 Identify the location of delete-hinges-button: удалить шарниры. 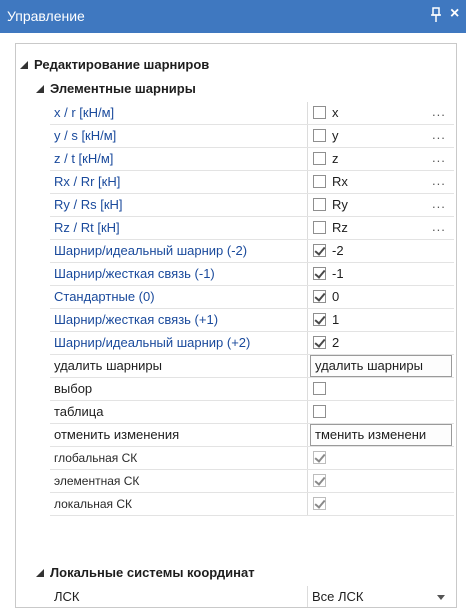
(381, 366).